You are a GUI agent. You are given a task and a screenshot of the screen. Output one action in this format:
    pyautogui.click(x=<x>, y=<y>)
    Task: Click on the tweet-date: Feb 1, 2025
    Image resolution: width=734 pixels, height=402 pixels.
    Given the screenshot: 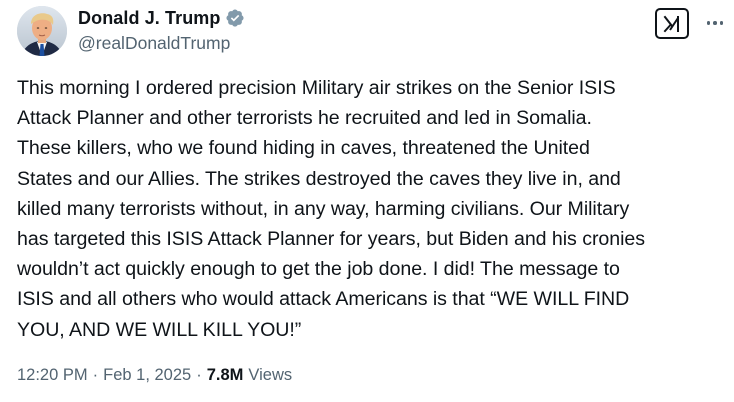 What is the action you would take?
    pyautogui.click(x=147, y=375)
    